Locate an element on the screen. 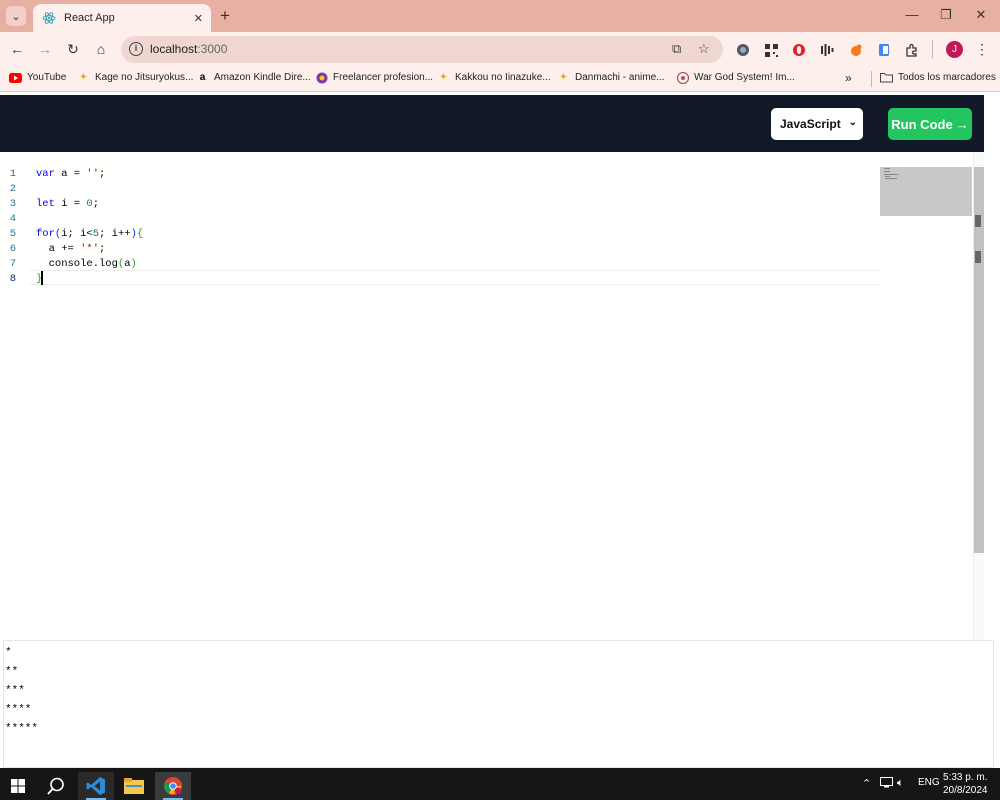  code-line: 1 var a = ''; is located at coordinates (57, 174).